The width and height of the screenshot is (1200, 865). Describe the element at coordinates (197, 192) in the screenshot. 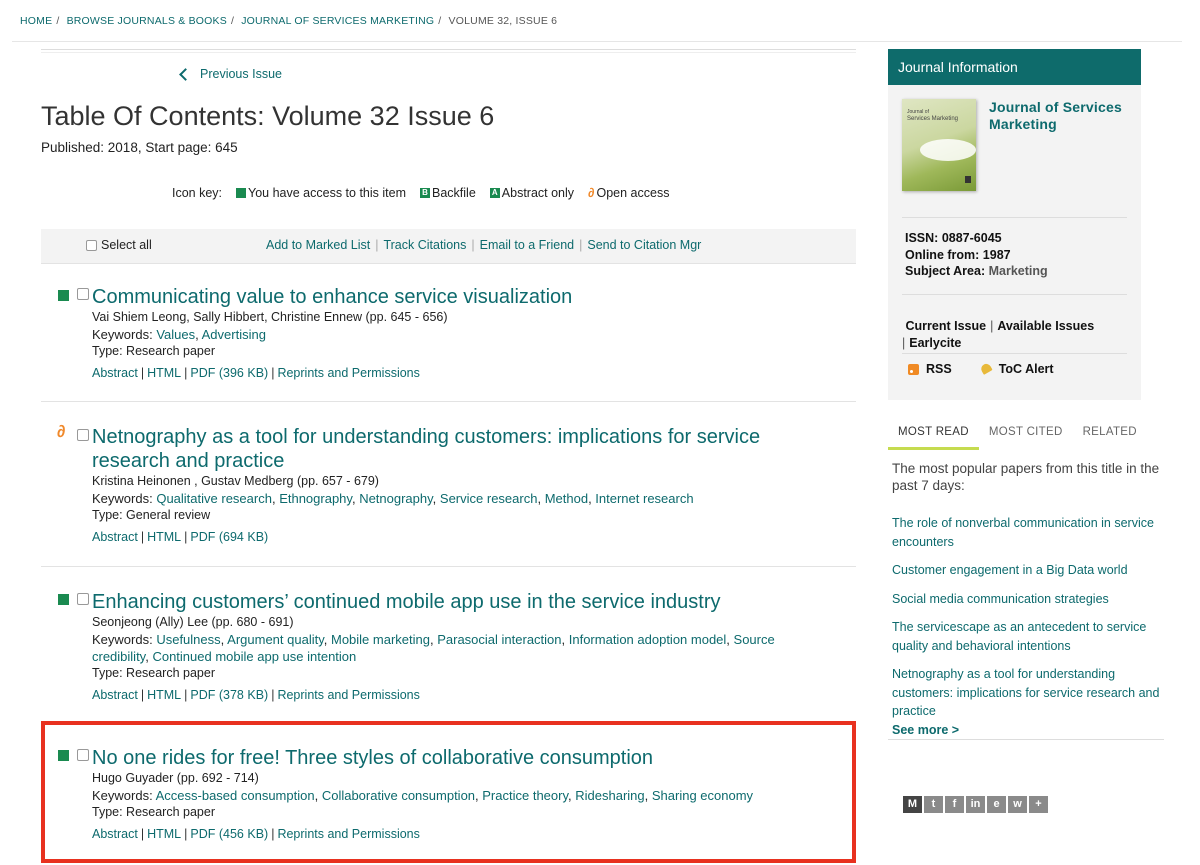

I see `icon-key-label: Icon key:` at that location.